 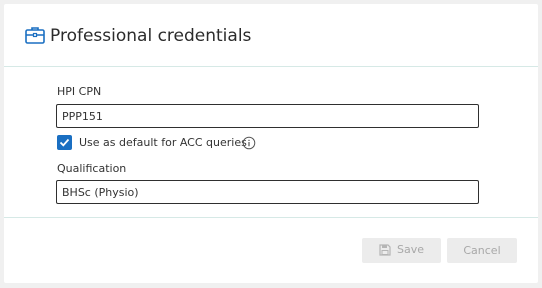 I want to click on save-icon, so click(x=385, y=250).